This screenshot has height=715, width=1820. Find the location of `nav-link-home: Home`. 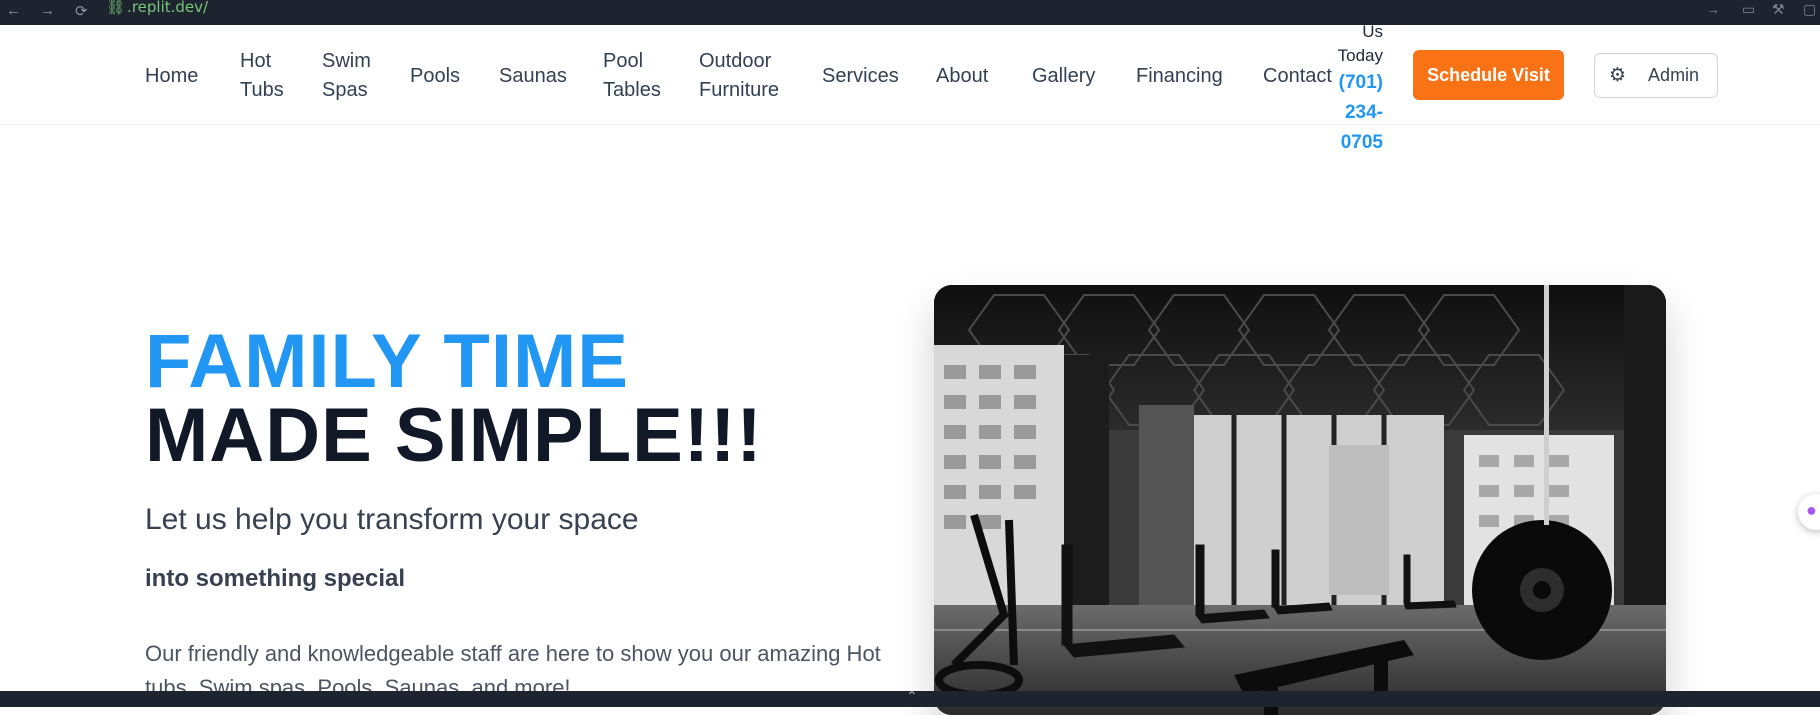

nav-link-home: Home is located at coordinates (171, 76).